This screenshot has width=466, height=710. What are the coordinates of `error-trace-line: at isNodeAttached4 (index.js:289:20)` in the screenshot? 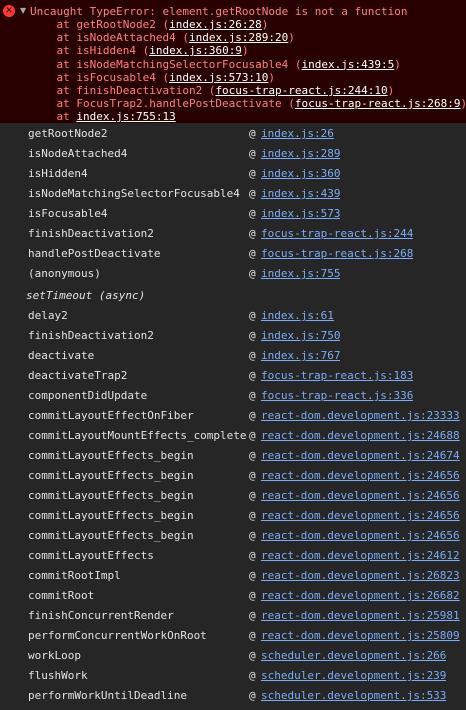 It's located at (162, 38).